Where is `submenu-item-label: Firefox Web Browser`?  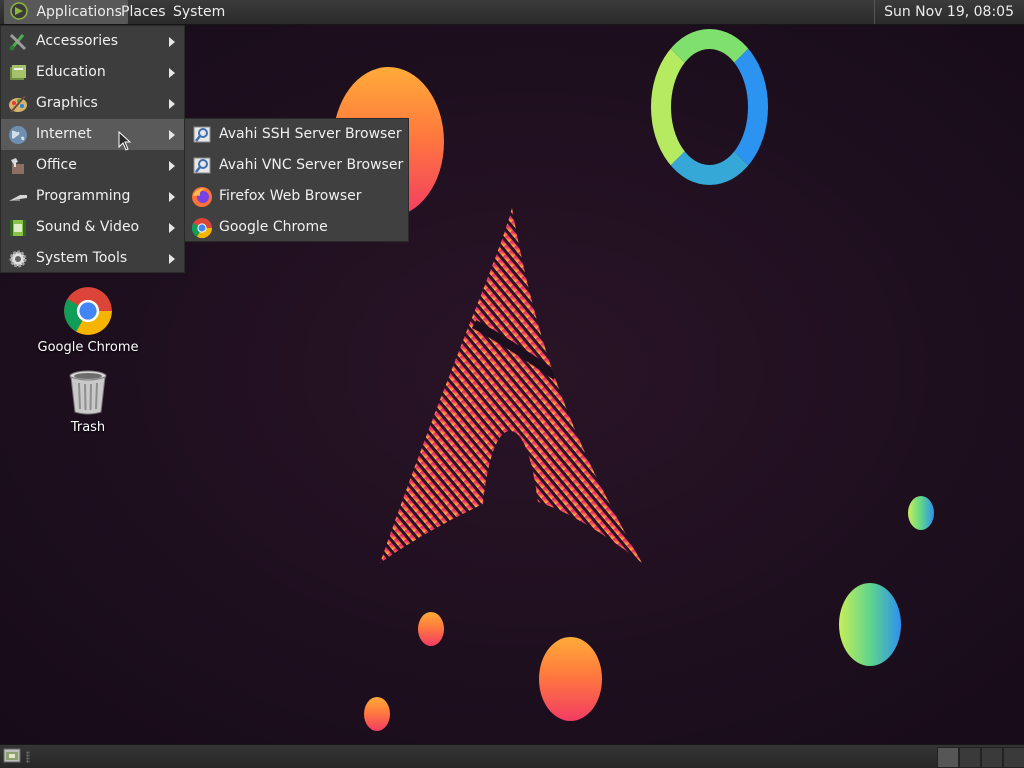 submenu-item-label: Firefox Web Browser is located at coordinates (290, 196).